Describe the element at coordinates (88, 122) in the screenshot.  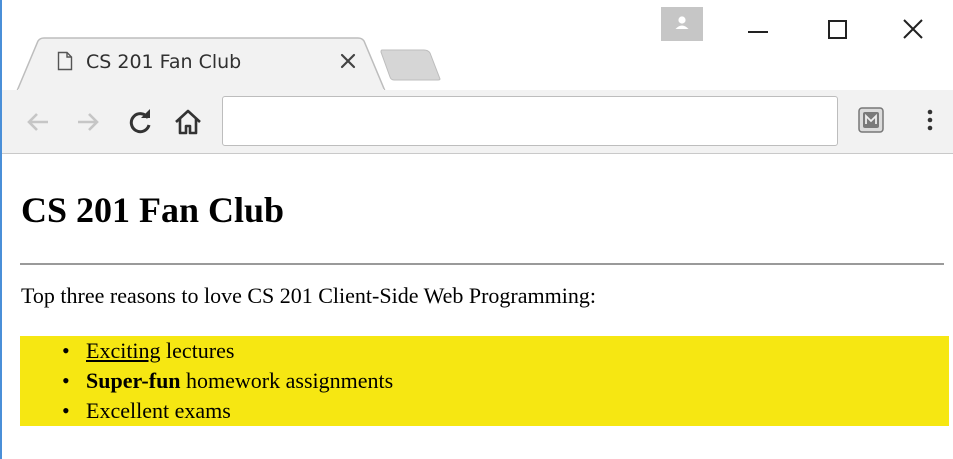
I see `forward-arrow-icon` at that location.